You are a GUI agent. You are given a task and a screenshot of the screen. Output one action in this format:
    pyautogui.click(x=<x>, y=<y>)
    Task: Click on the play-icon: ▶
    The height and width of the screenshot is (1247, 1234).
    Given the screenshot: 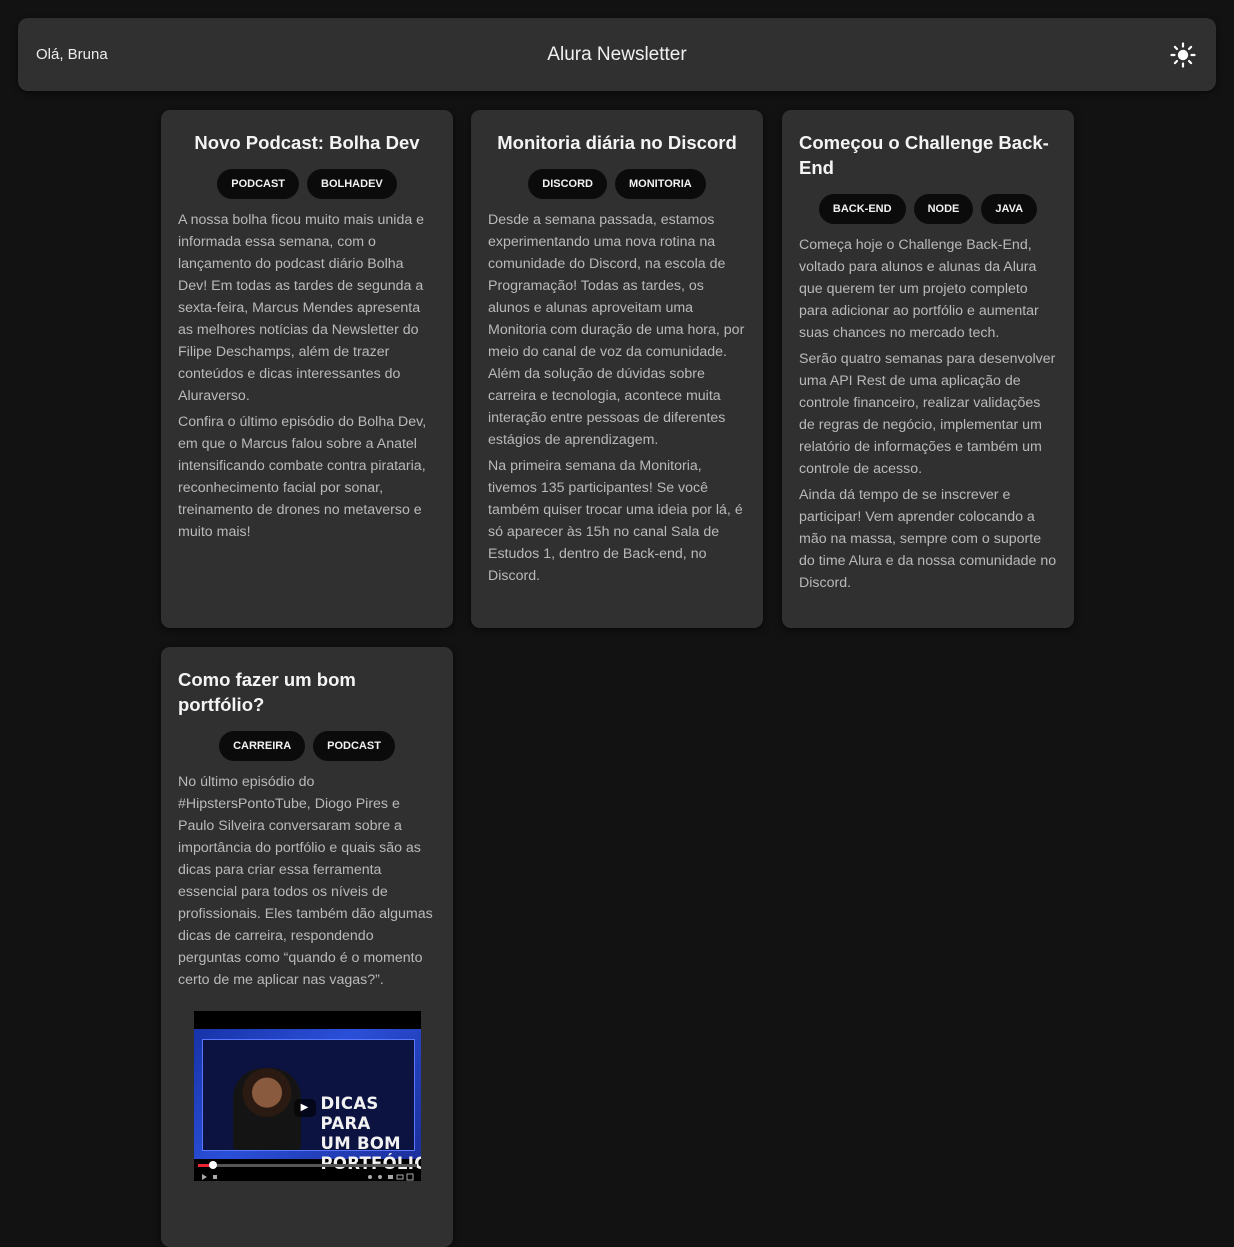 What is the action you would take?
    pyautogui.click(x=304, y=1108)
    